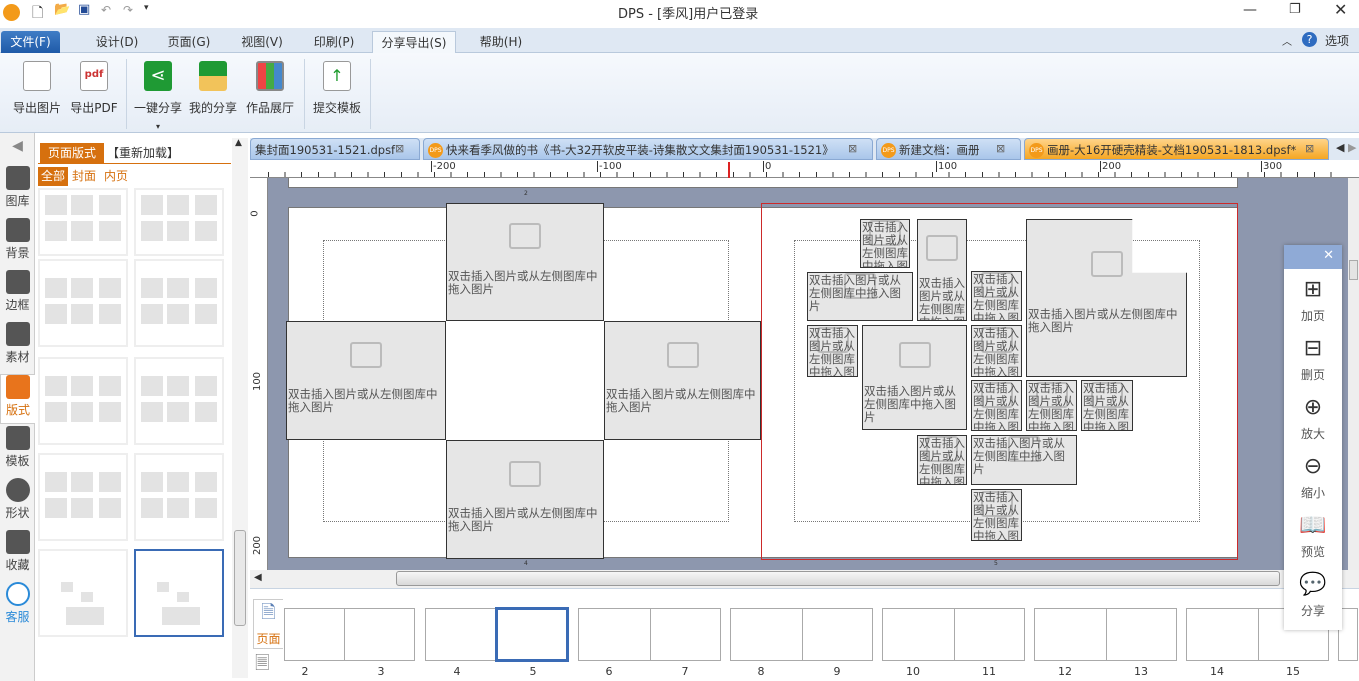  What do you see at coordinates (1352, 147) in the screenshot?
I see `tab-scroll-right-icon: ▶` at bounding box center [1352, 147].